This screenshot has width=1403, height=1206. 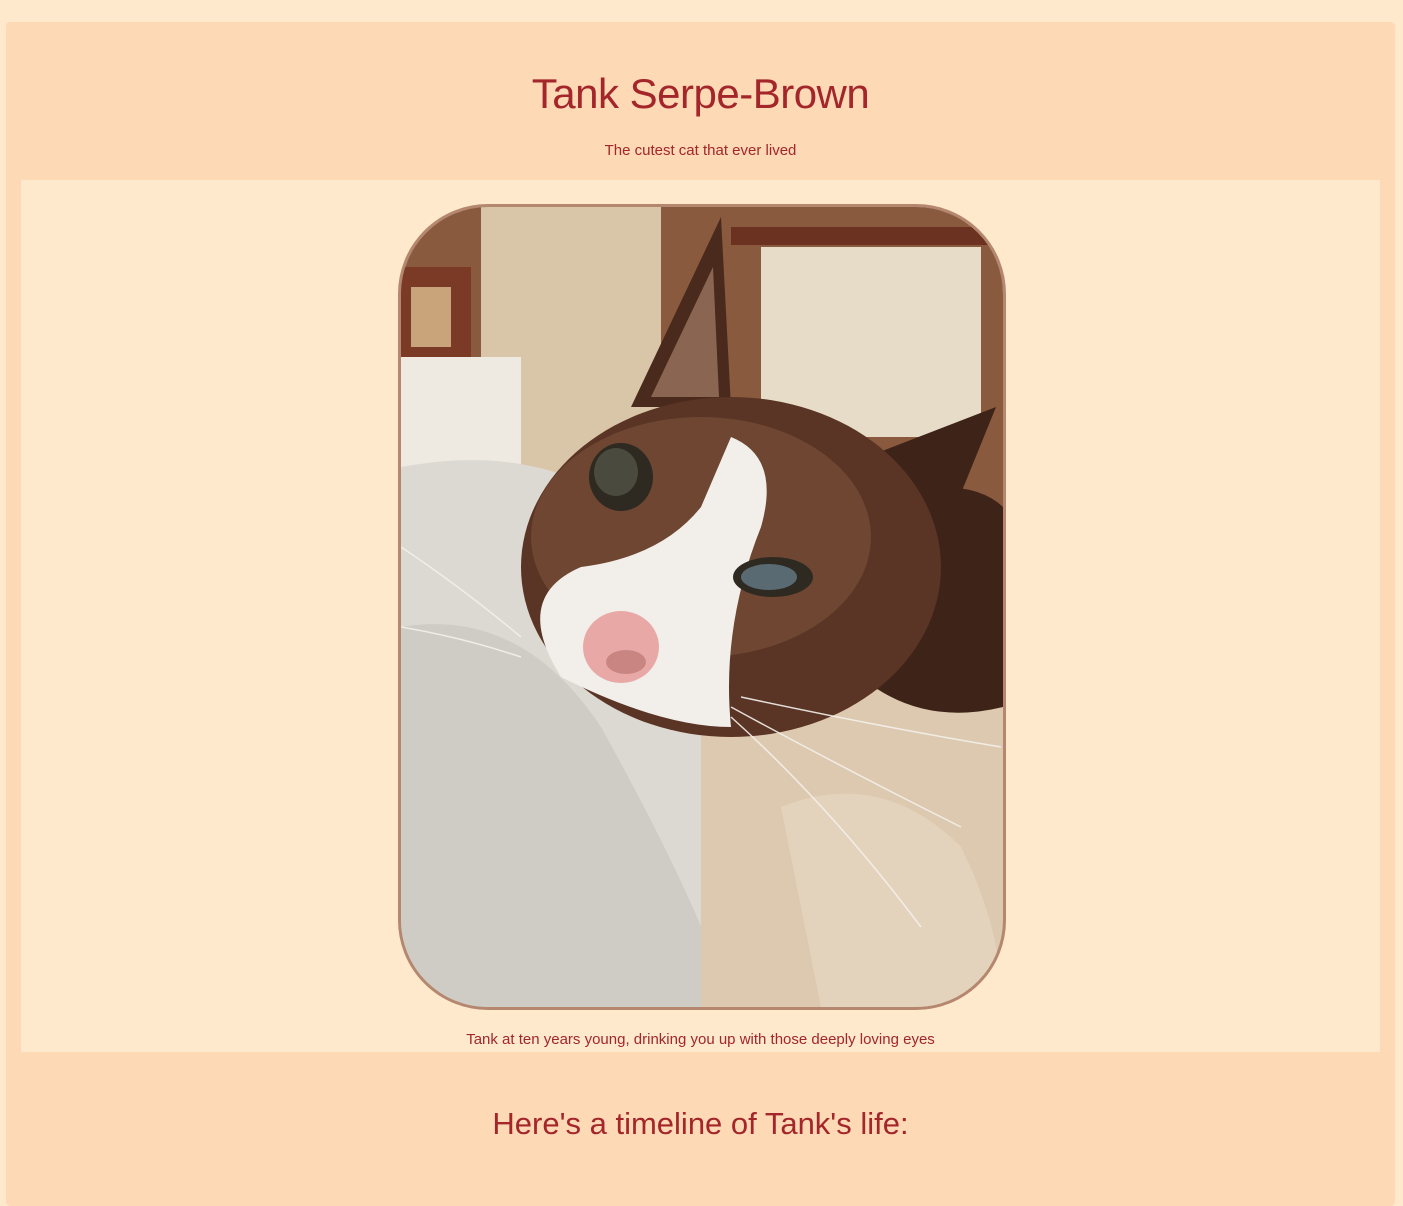 What do you see at coordinates (700, 1123) in the screenshot?
I see `timeline-heading: Here's a timeline of Tank's life:` at bounding box center [700, 1123].